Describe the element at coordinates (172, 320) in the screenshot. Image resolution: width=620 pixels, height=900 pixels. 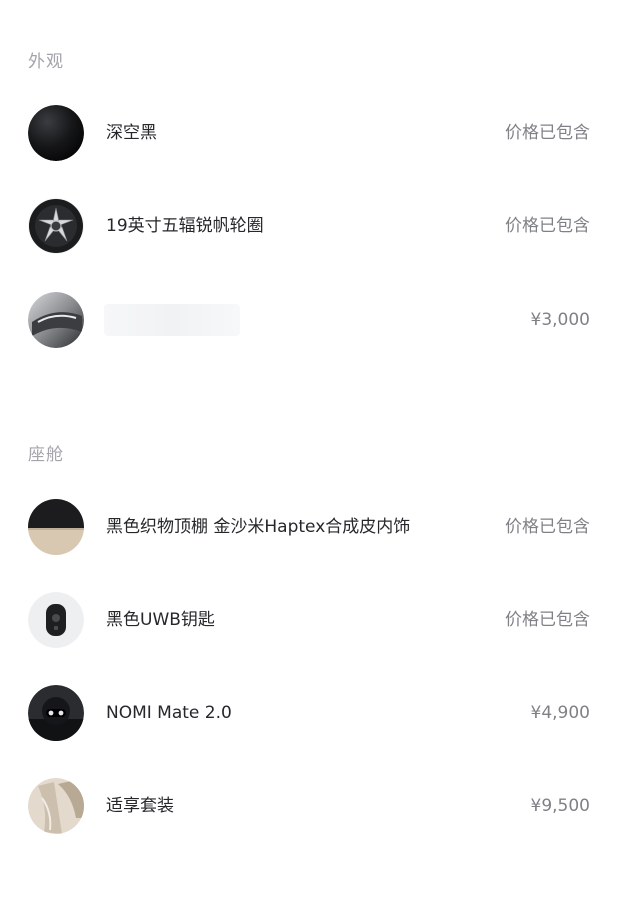
I see `option-name-blurred` at that location.